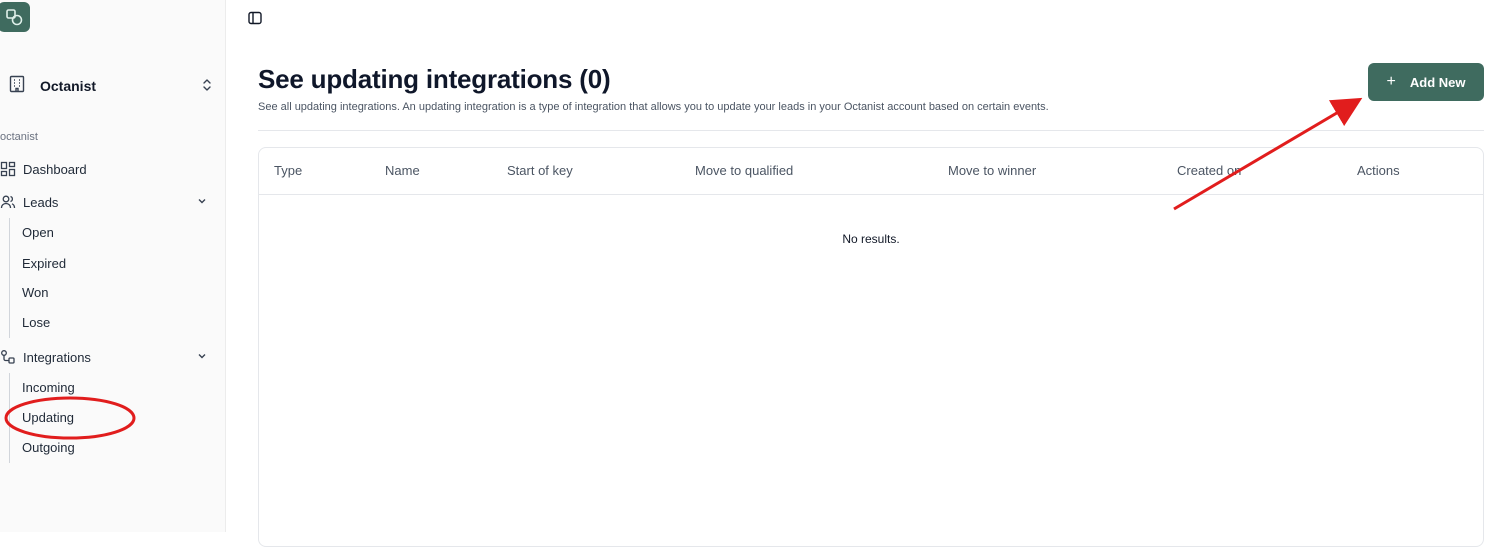 Image resolution: width=1488 pixels, height=547 pixels. Describe the element at coordinates (744, 170) in the screenshot. I see `column-header-move-to-qualified: Move to qualified` at that location.